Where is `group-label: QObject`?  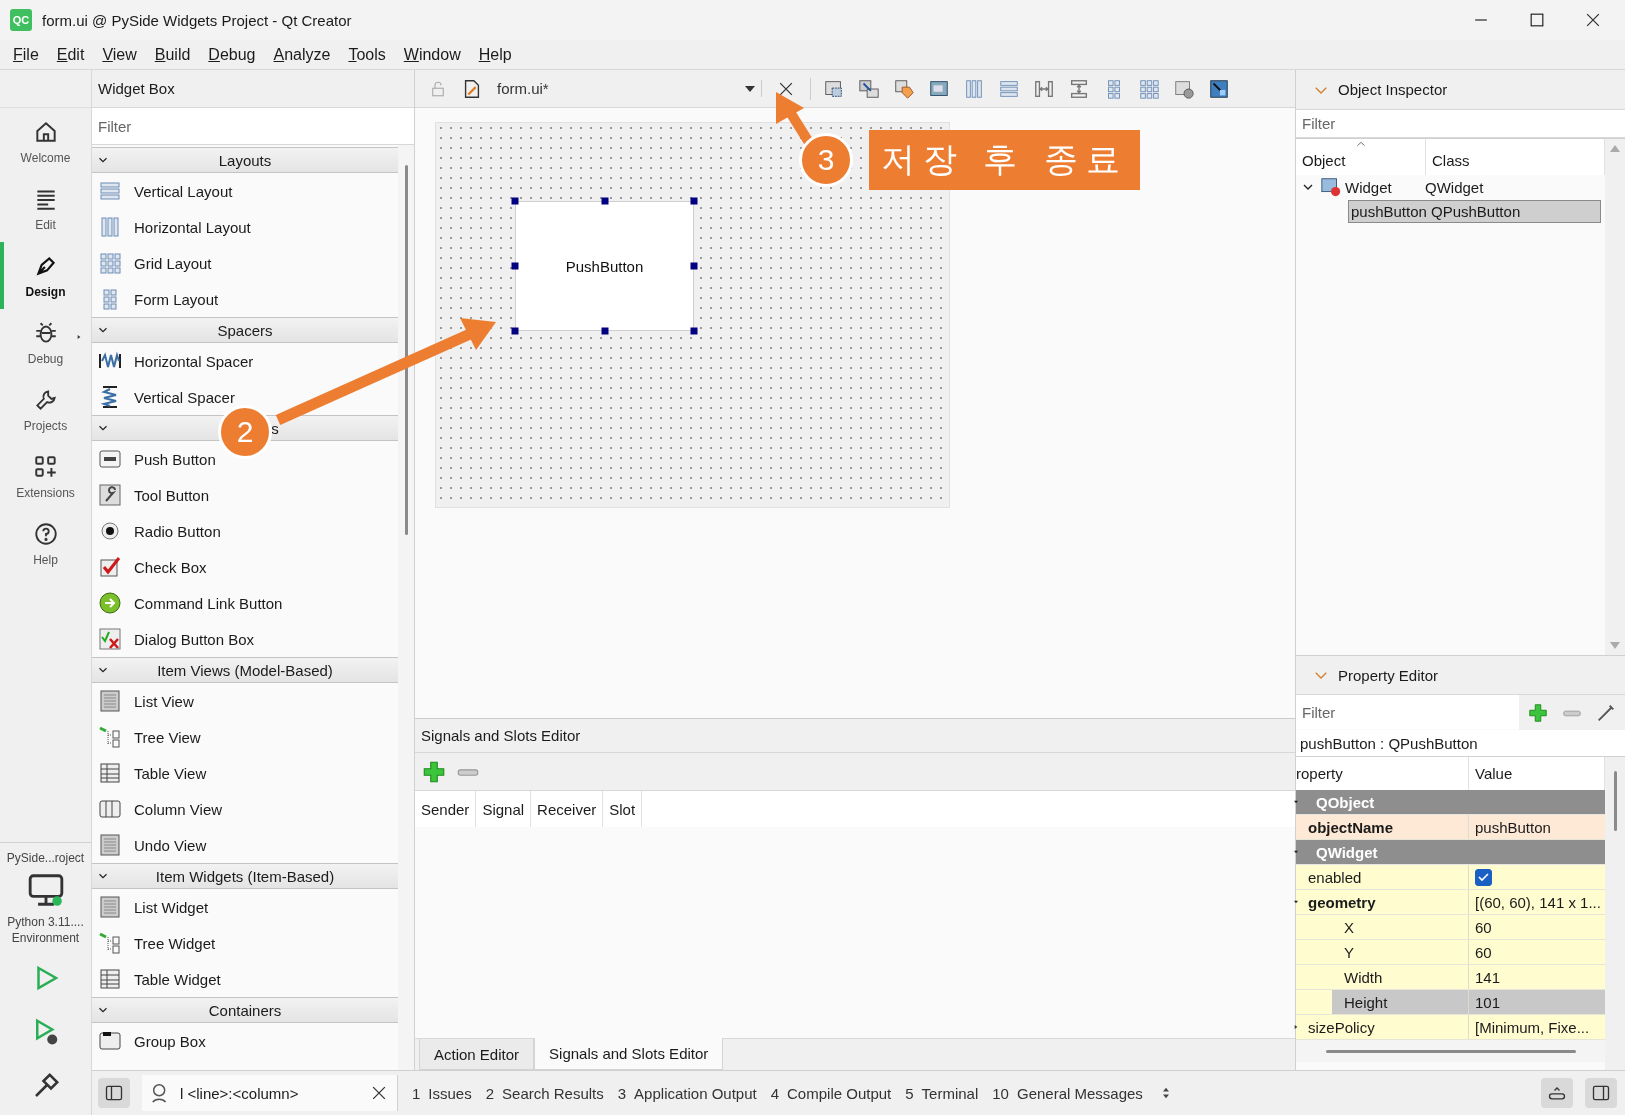 group-label: QObject is located at coordinates (1345, 802).